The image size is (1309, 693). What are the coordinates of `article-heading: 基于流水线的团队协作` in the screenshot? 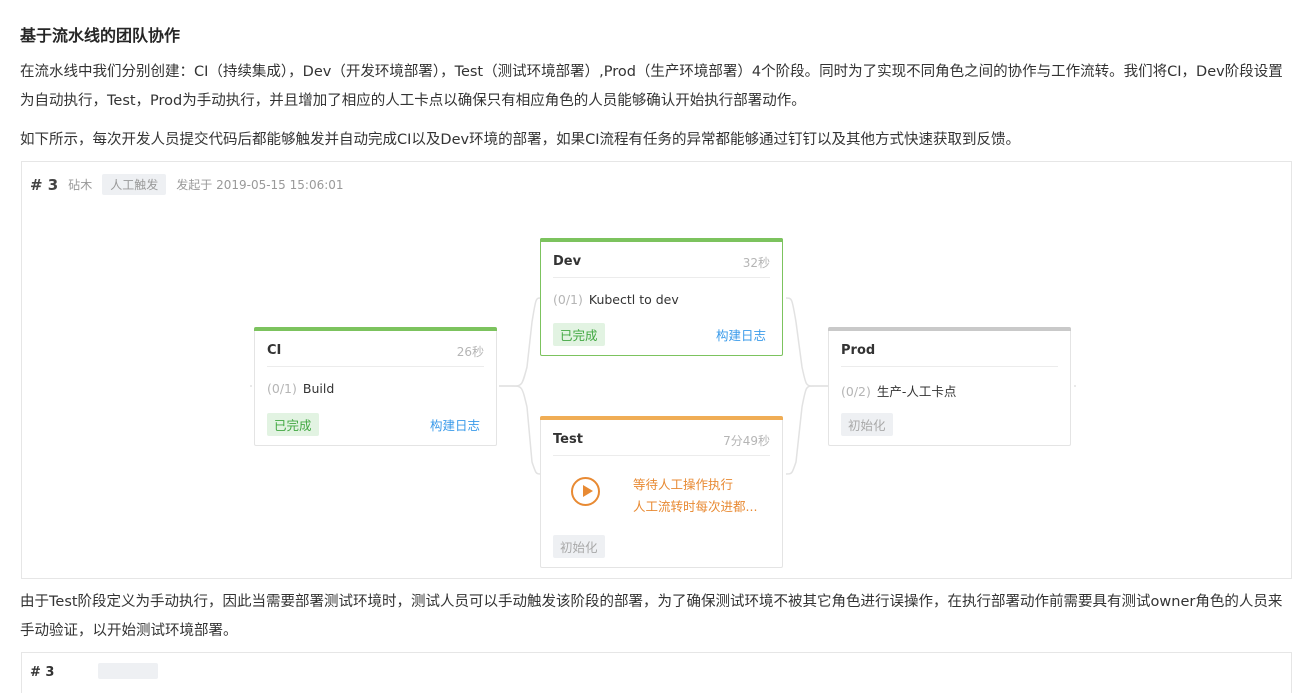 It's located at (100, 35).